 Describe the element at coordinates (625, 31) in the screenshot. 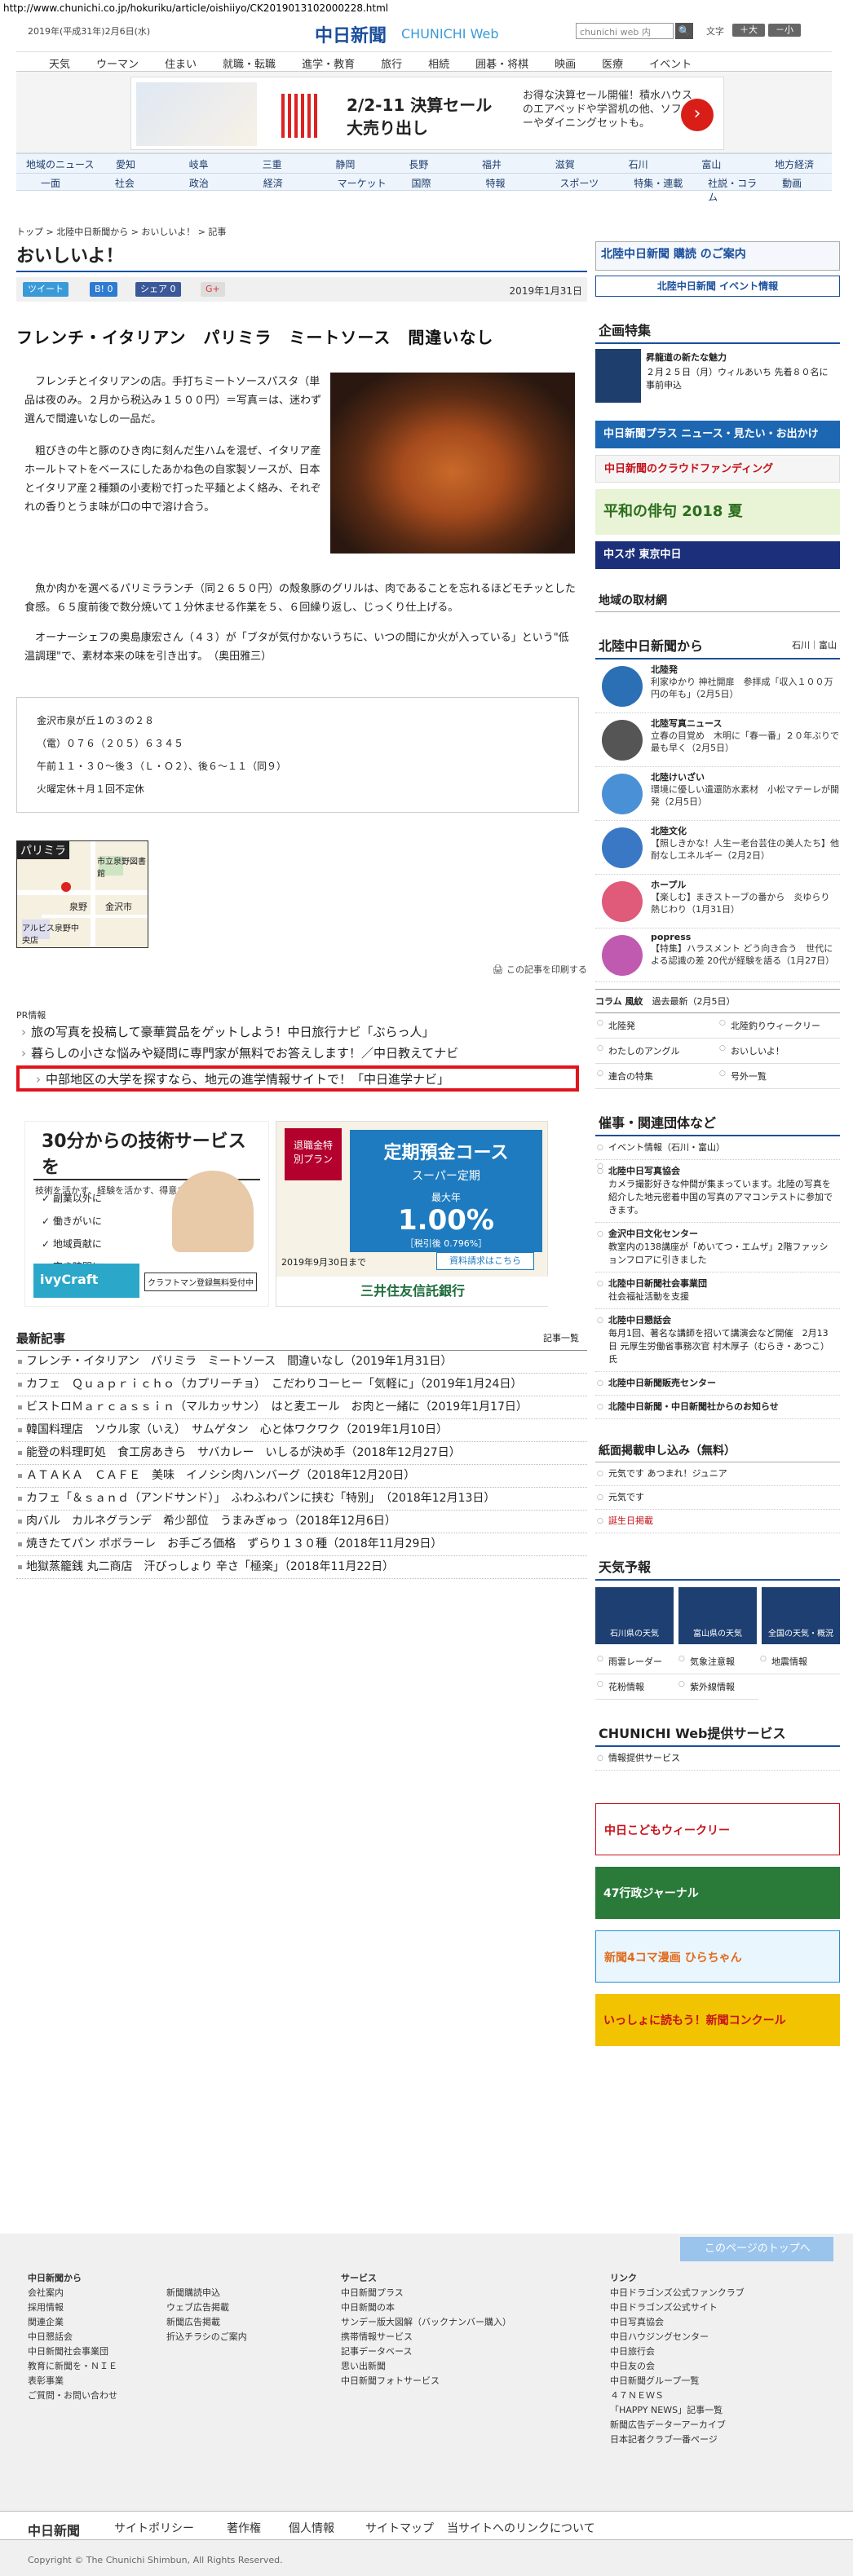

I see `search-input: chunichi web 内` at that location.